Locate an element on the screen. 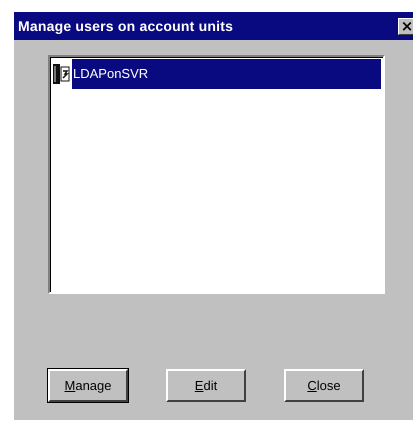 This screenshot has height=428, width=413. close-button: × is located at coordinates (405, 26).